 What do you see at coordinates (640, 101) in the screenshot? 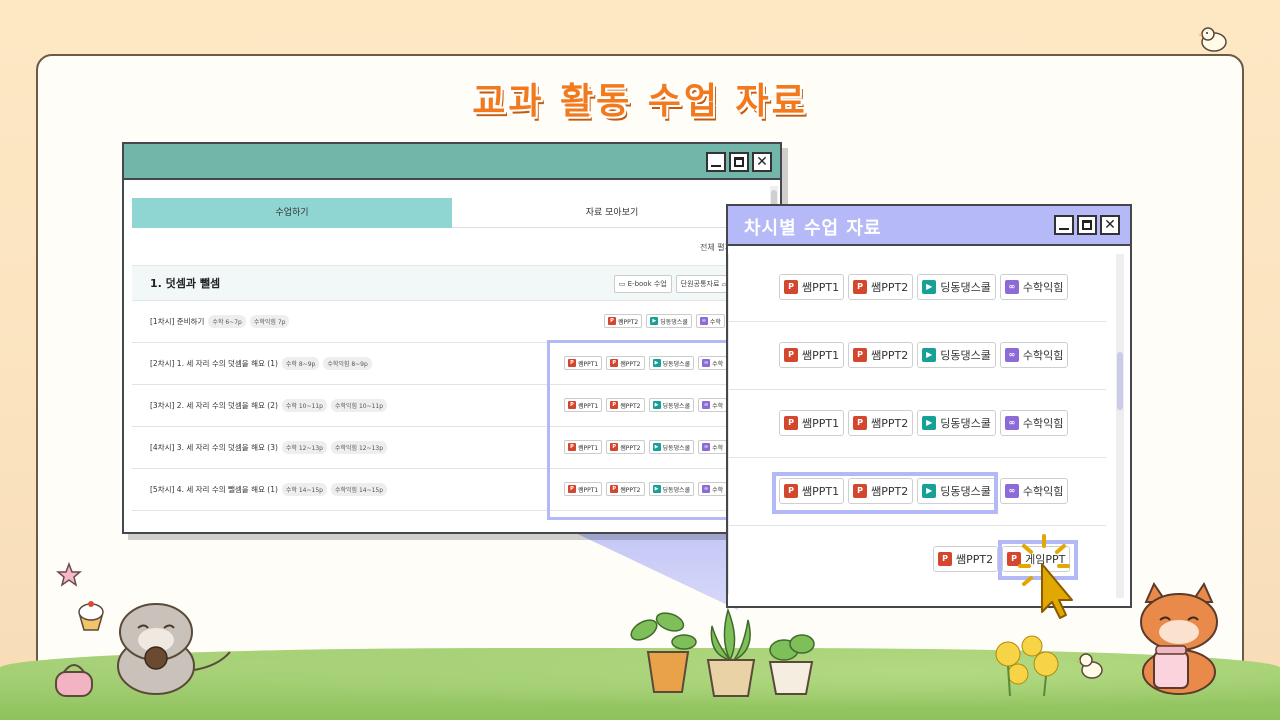
I see `page-title: 교과 활동 수업 자료` at bounding box center [640, 101].